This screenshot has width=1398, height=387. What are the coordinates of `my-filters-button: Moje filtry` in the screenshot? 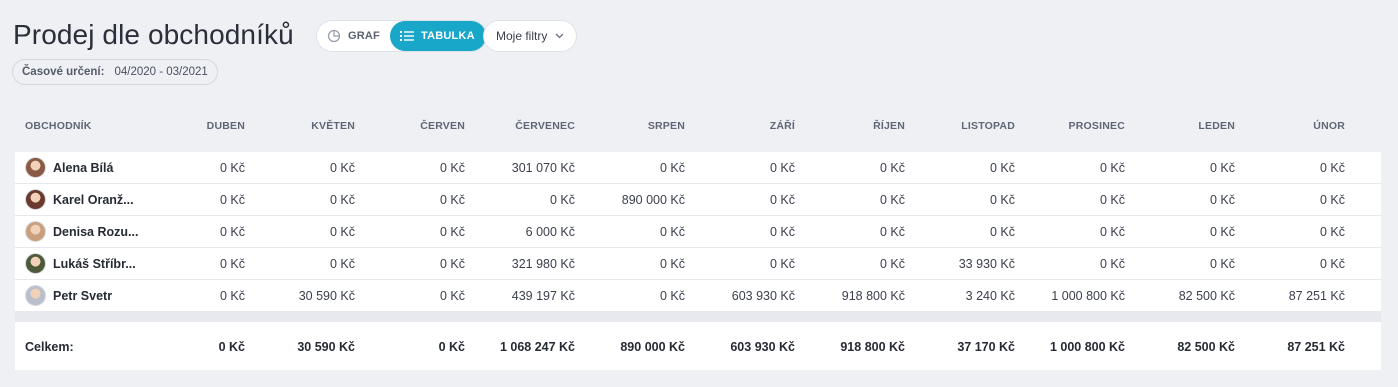 It's located at (530, 36).